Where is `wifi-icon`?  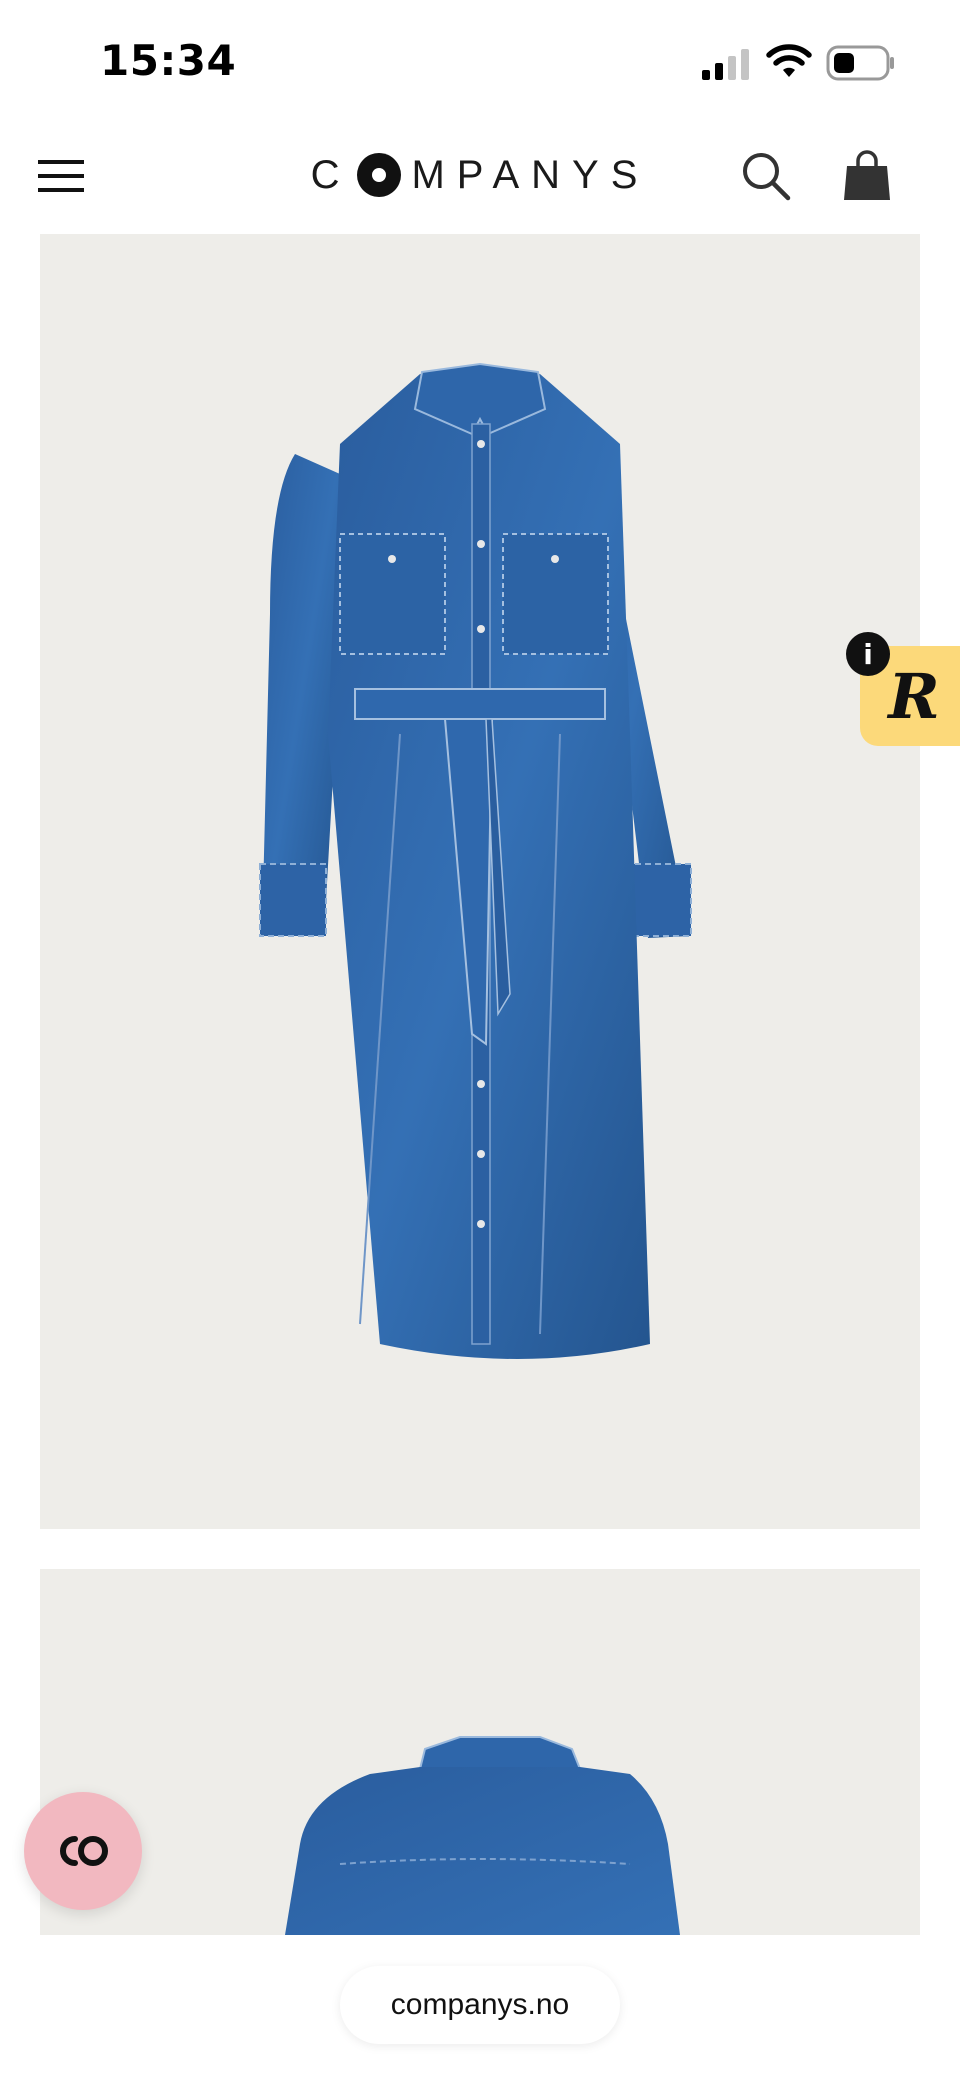
wifi-icon is located at coordinates (789, 60).